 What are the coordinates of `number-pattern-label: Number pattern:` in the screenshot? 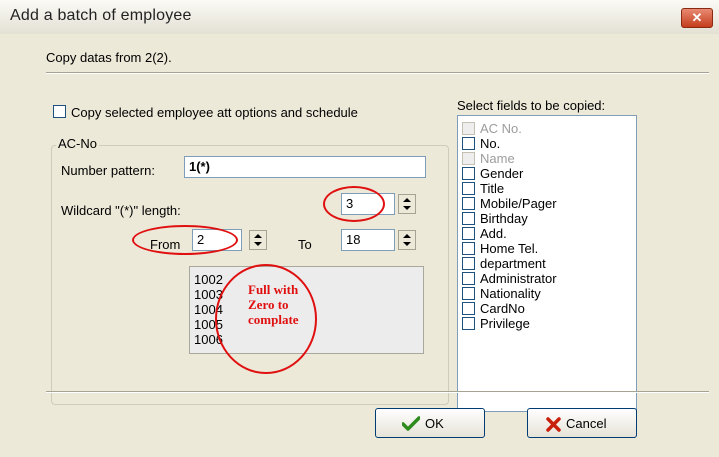 It's located at (108, 170).